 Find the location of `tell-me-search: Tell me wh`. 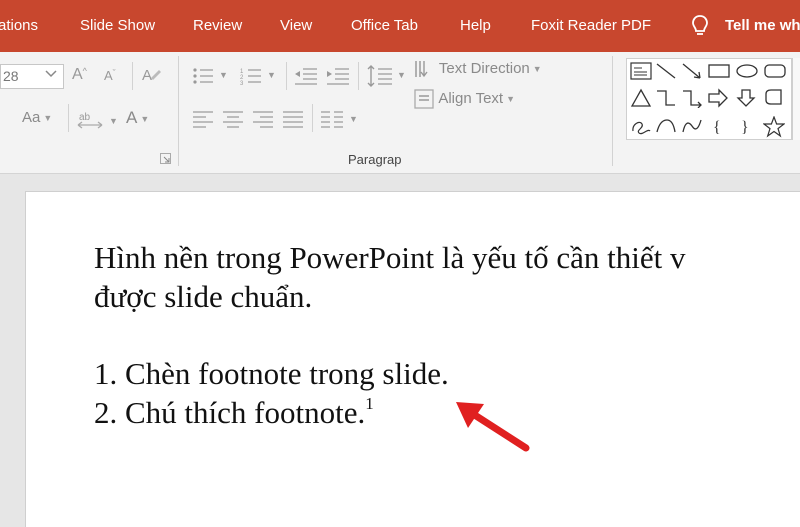

tell-me-search: Tell me wh is located at coordinates (762, 25).